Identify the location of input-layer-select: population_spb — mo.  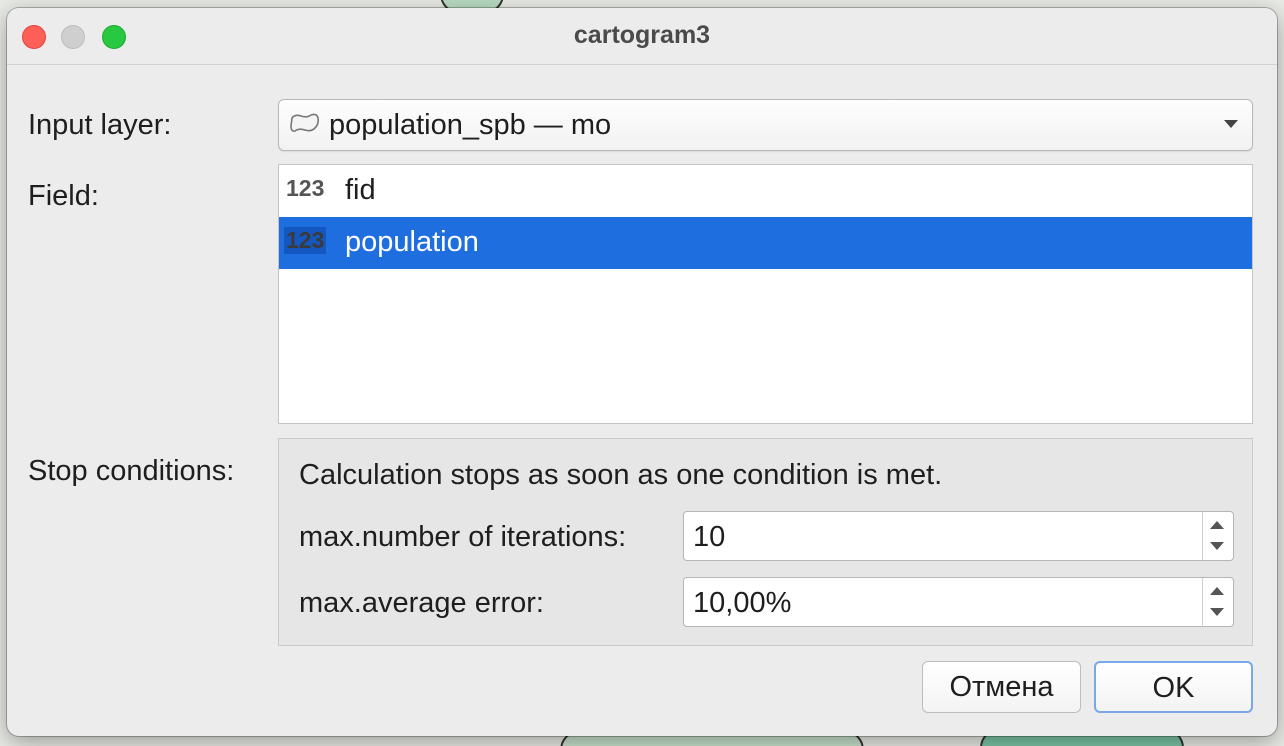
(765, 125).